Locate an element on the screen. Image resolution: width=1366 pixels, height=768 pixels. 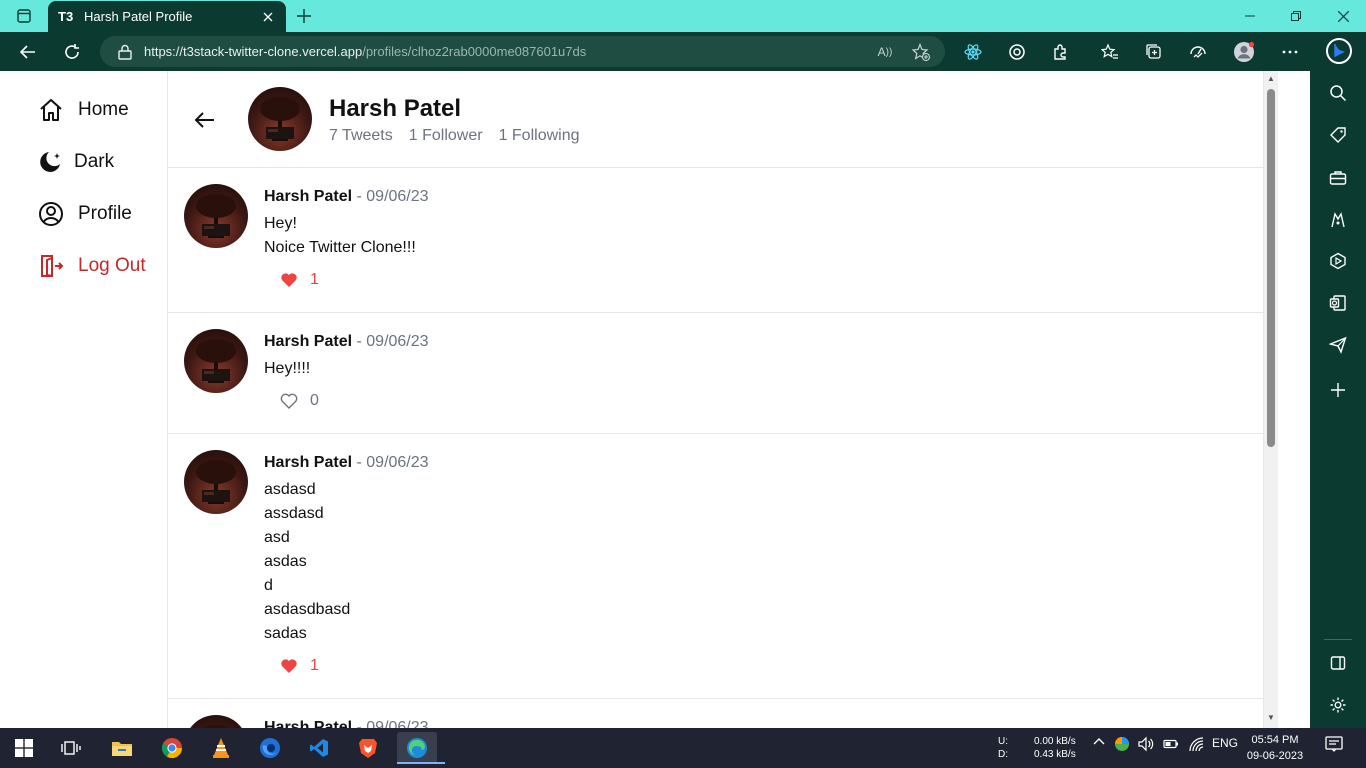
chrome-icon is located at coordinates (172, 748).